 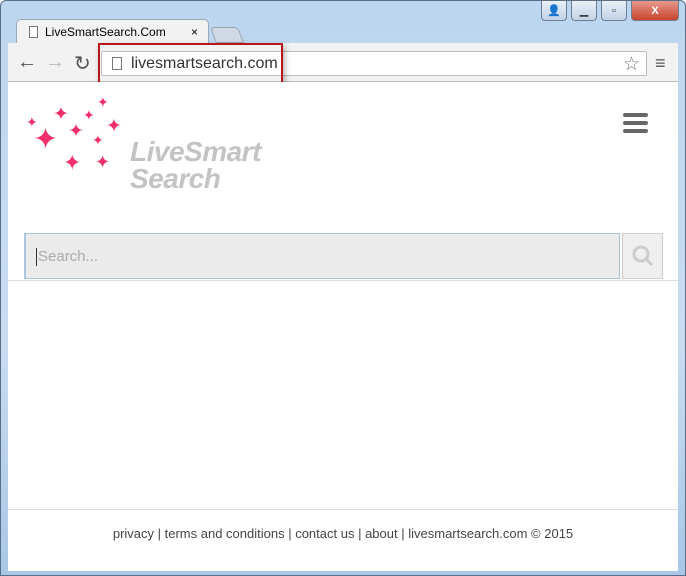 I want to click on search-icon, so click(x=642, y=256).